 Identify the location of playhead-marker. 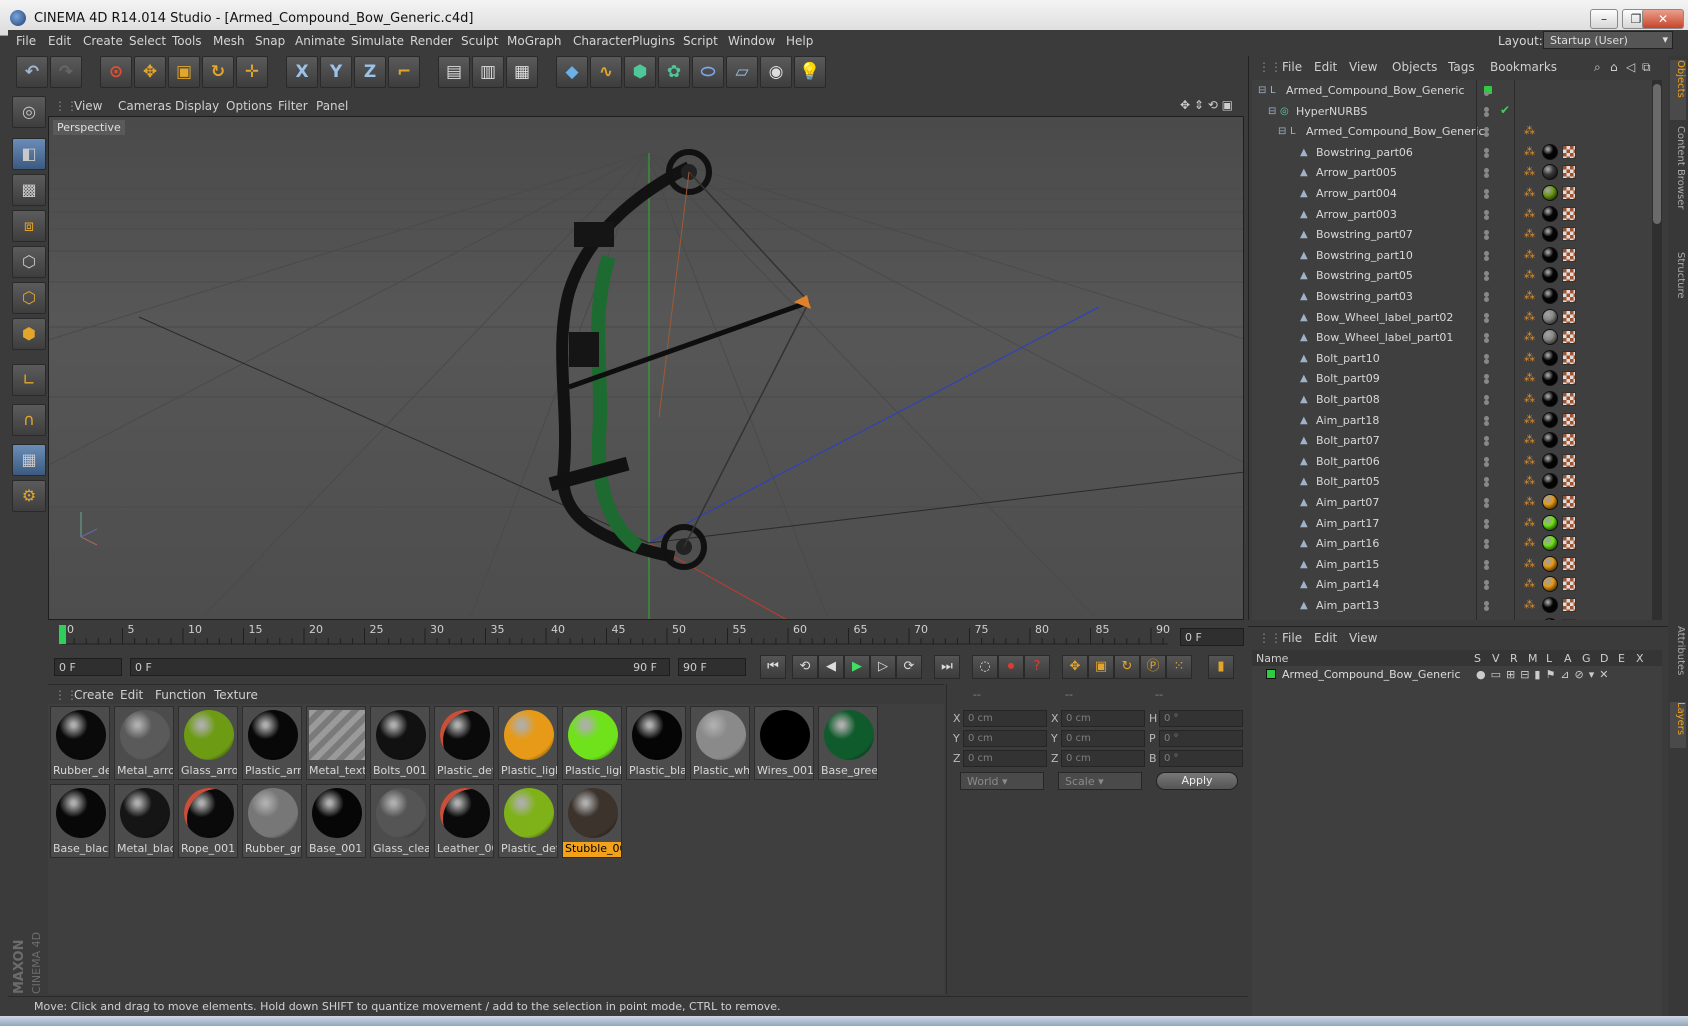
(62, 634).